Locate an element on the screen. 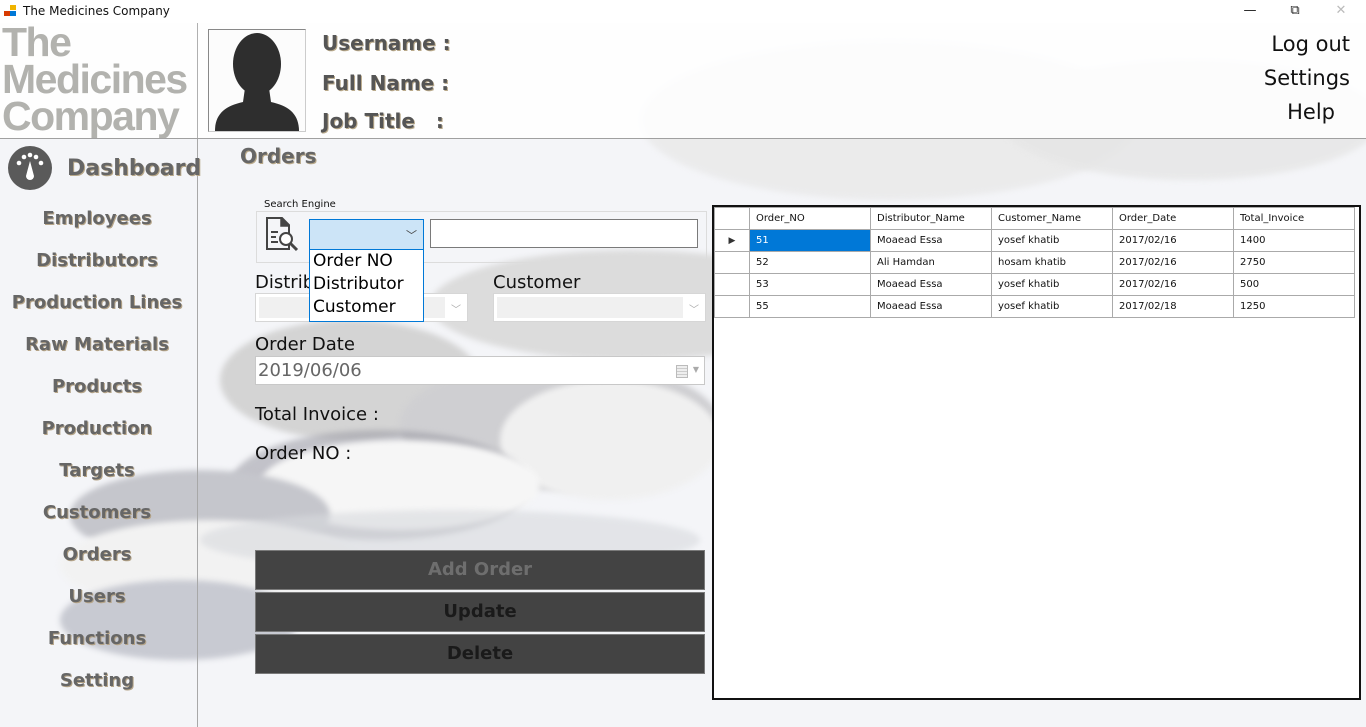 This screenshot has width=1366, height=727. restore-button: ⧉ is located at coordinates (1295, 11).